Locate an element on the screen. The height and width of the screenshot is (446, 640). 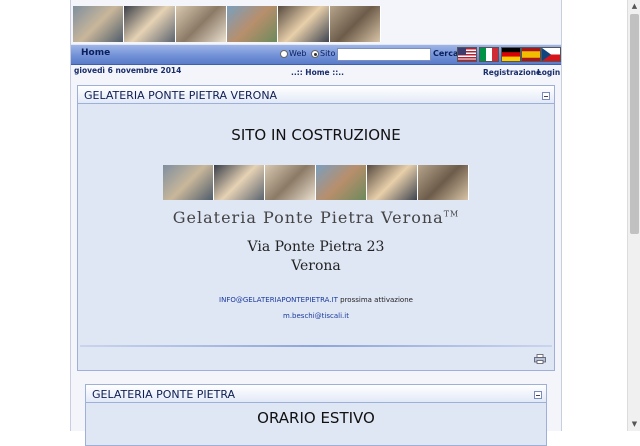
register-link: Registrazione is located at coordinates (512, 72).